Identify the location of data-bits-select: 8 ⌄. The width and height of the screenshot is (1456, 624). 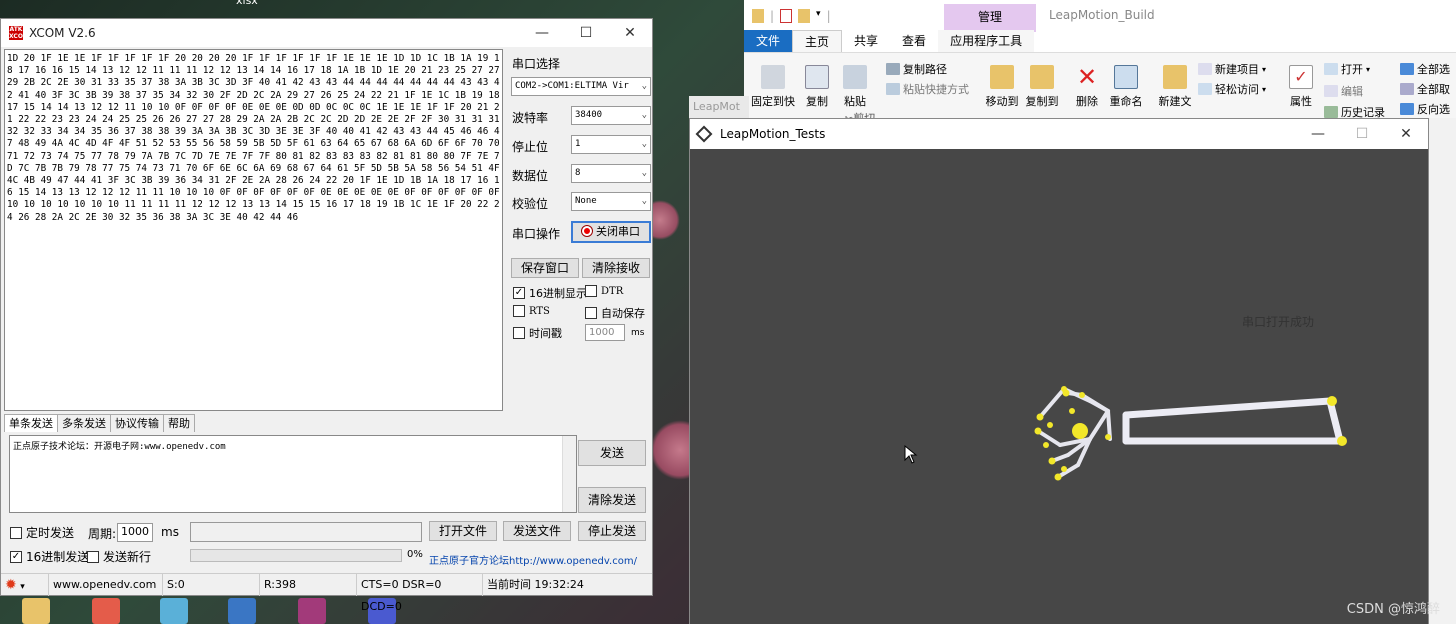
(611, 173).